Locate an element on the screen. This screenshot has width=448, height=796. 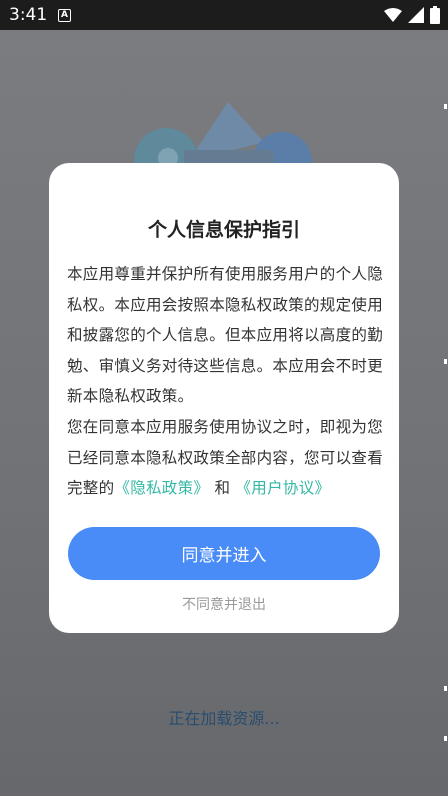
connector-text: 和 is located at coordinates (222, 488).